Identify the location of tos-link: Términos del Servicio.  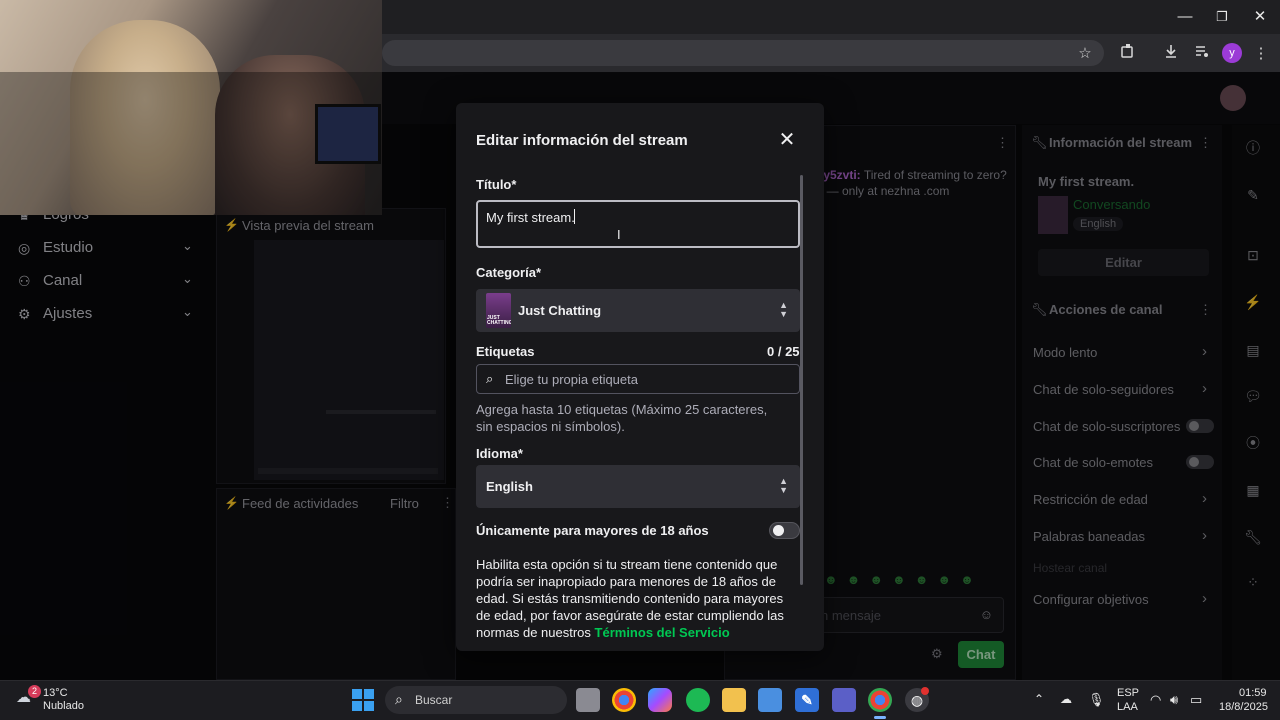
(662, 632).